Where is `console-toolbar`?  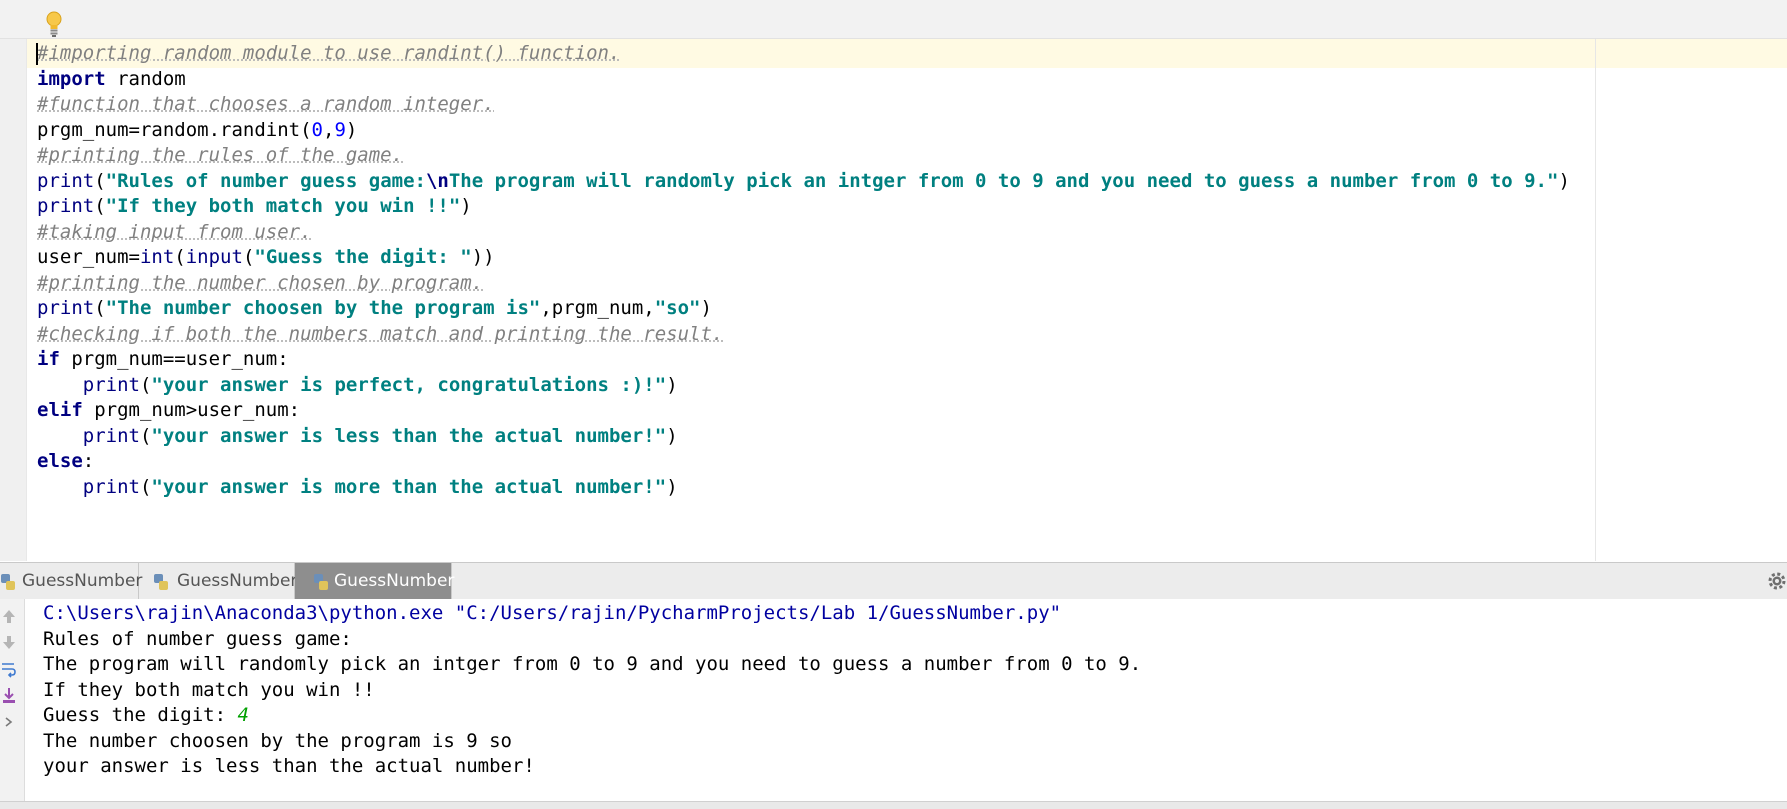 console-toolbar is located at coordinates (12, 703).